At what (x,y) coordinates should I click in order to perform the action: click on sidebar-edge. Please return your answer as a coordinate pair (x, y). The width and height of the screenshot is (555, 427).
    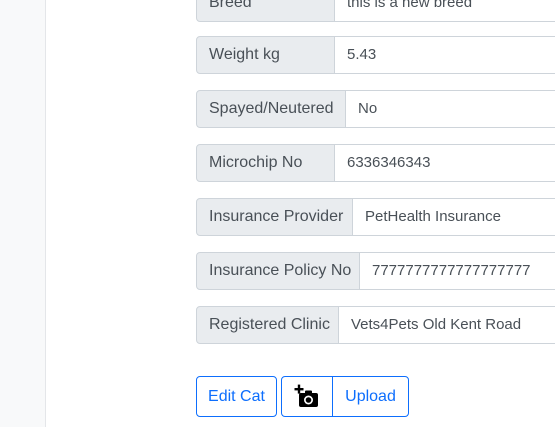
    Looking at the image, I should click on (23, 213).